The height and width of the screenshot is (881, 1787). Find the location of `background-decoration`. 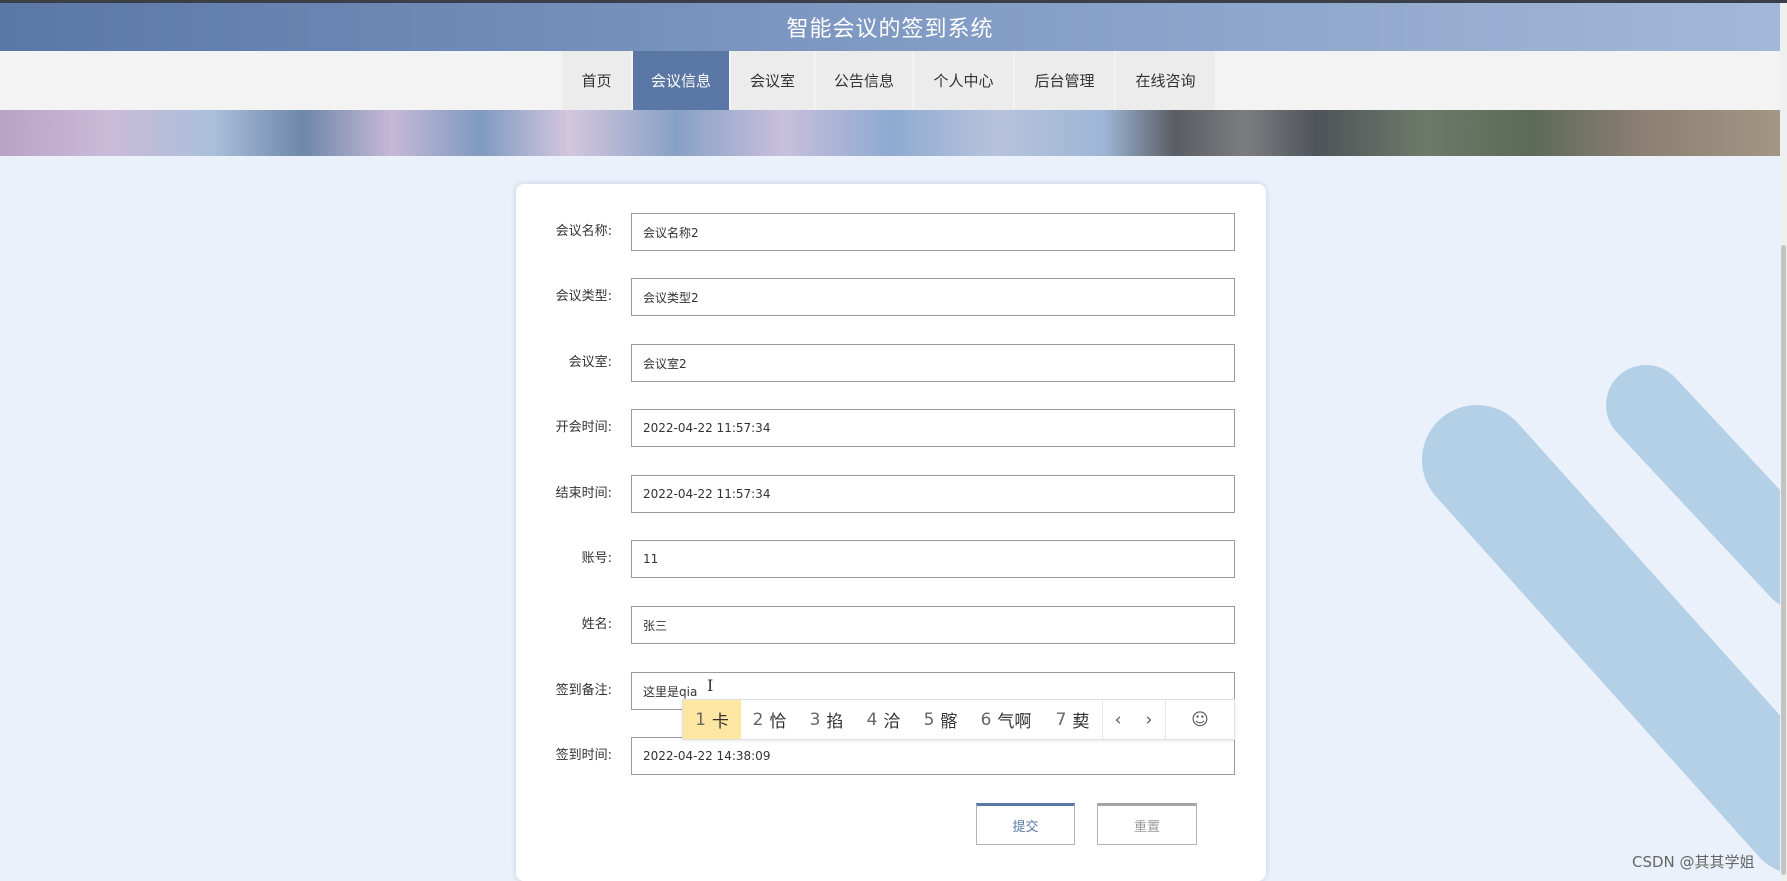

background-decoration is located at coordinates (1601, 618).